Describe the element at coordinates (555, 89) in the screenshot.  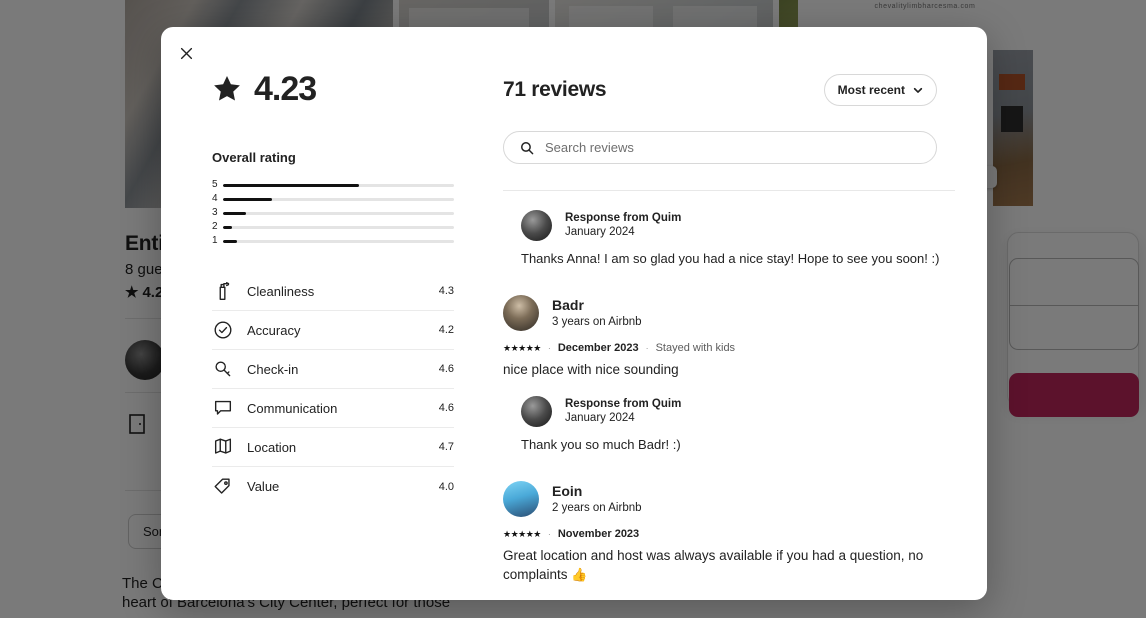
I see `reviews-count-title: 71 reviews` at that location.